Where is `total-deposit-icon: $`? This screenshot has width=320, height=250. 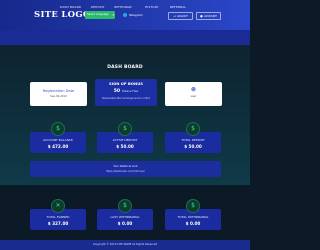 total-deposit-icon: $ is located at coordinates (193, 129).